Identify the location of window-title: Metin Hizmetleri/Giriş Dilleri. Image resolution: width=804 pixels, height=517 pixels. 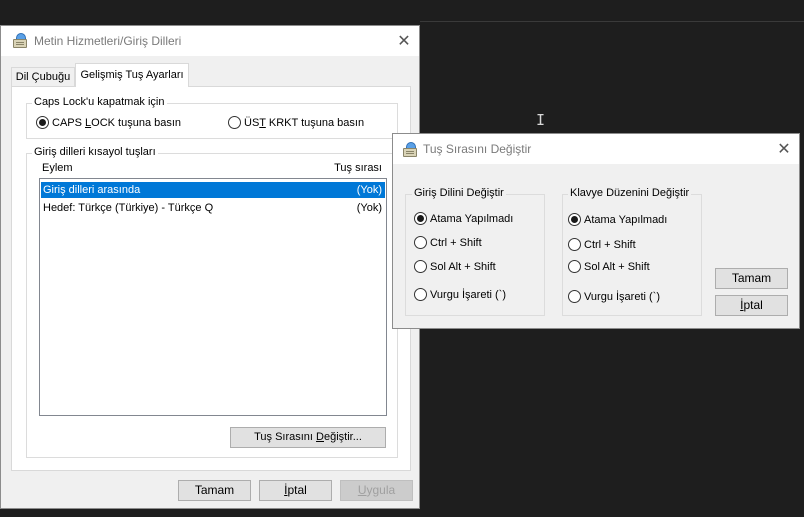
(108, 41).